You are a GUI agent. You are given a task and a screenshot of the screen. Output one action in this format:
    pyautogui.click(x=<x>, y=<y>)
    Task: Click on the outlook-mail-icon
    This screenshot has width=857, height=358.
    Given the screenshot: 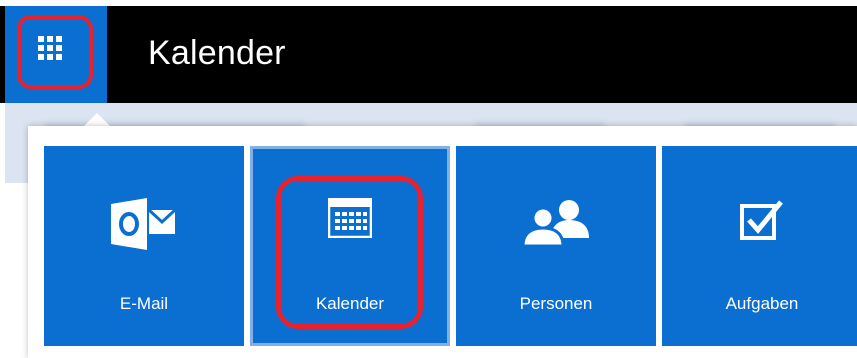 What is the action you would take?
    pyautogui.click(x=144, y=226)
    